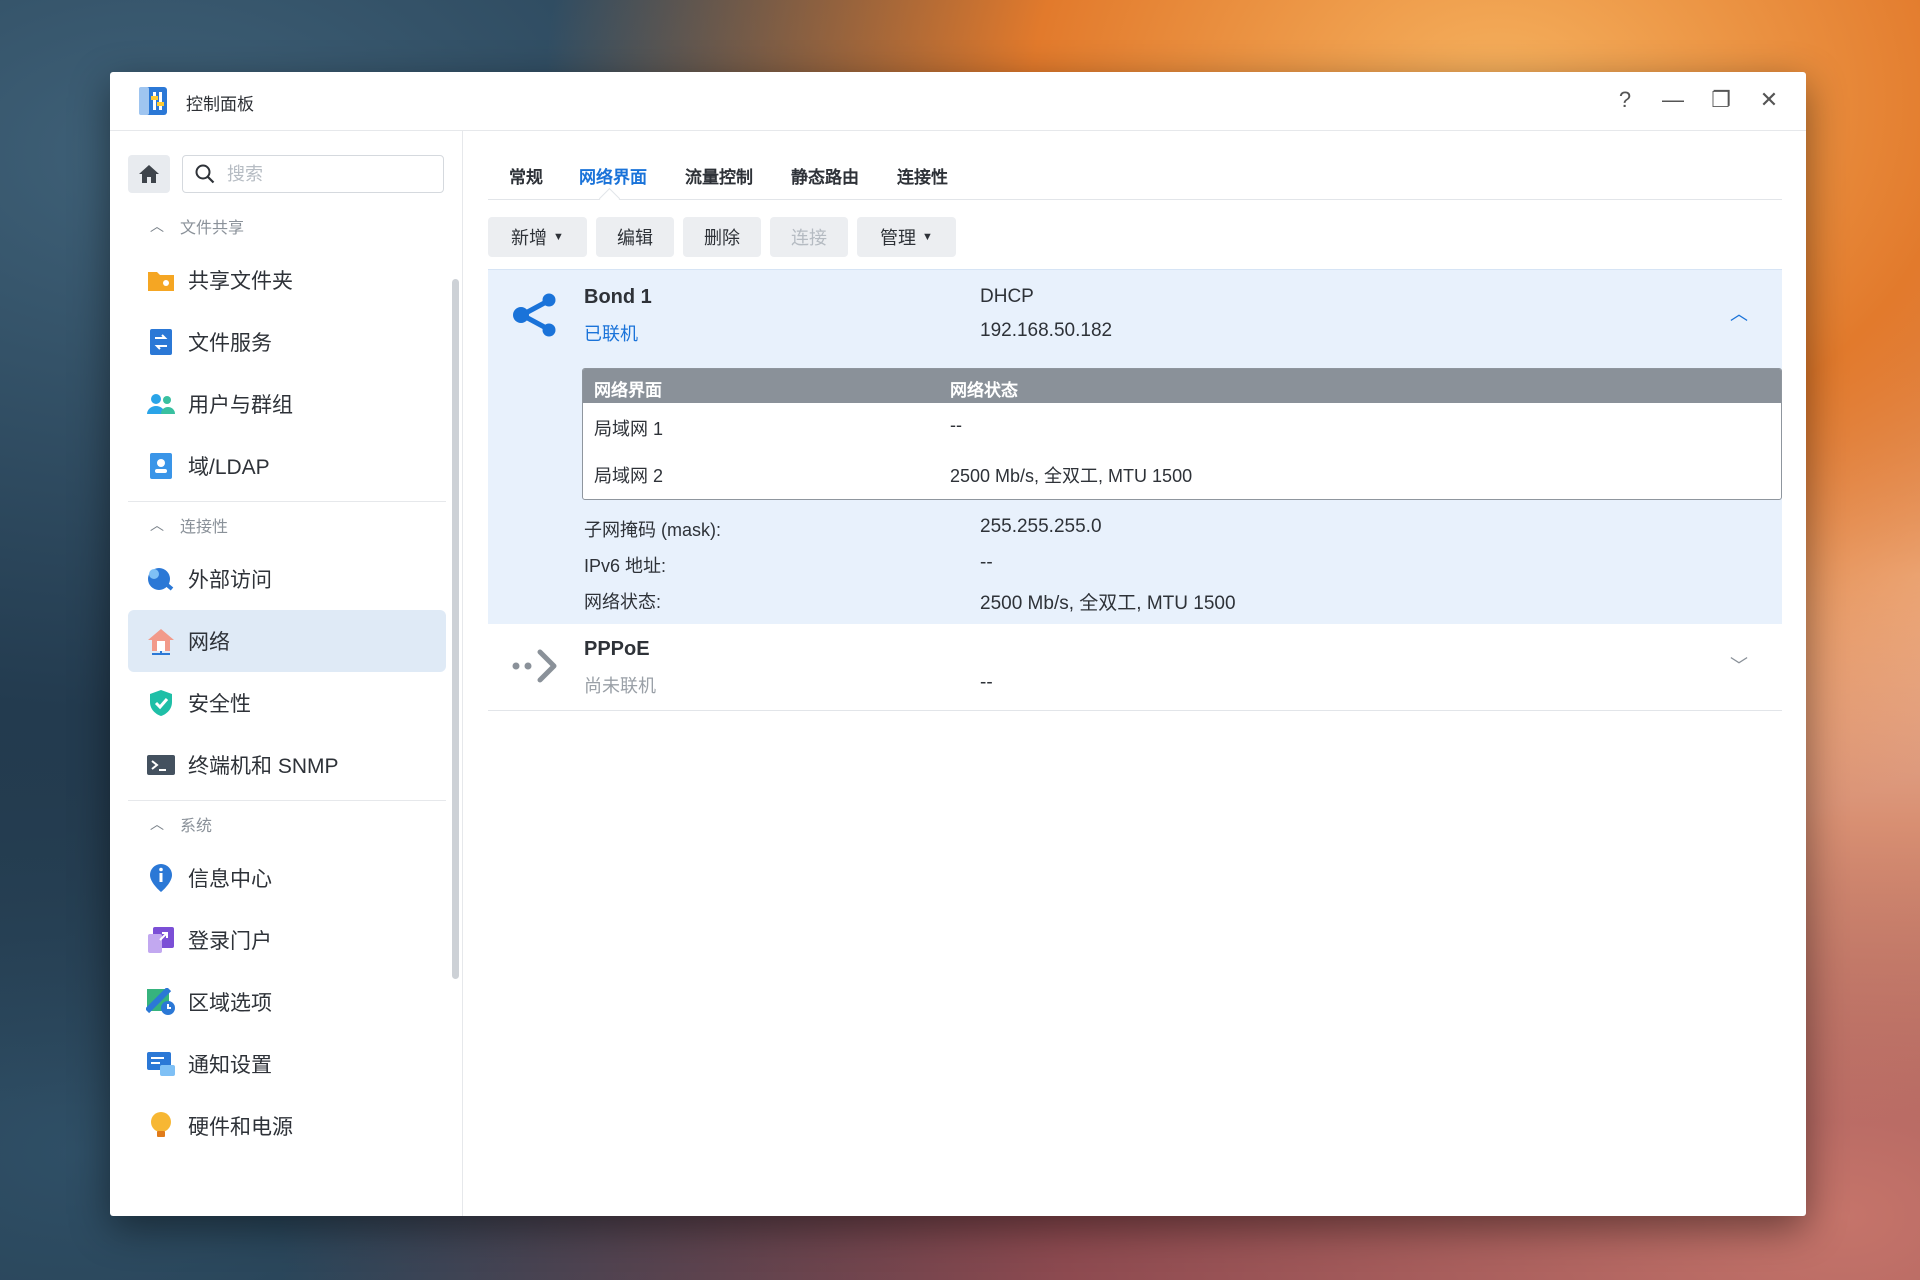  Describe the element at coordinates (287, 641) in the screenshot. I see `sidebar-item-network: 网络` at that location.